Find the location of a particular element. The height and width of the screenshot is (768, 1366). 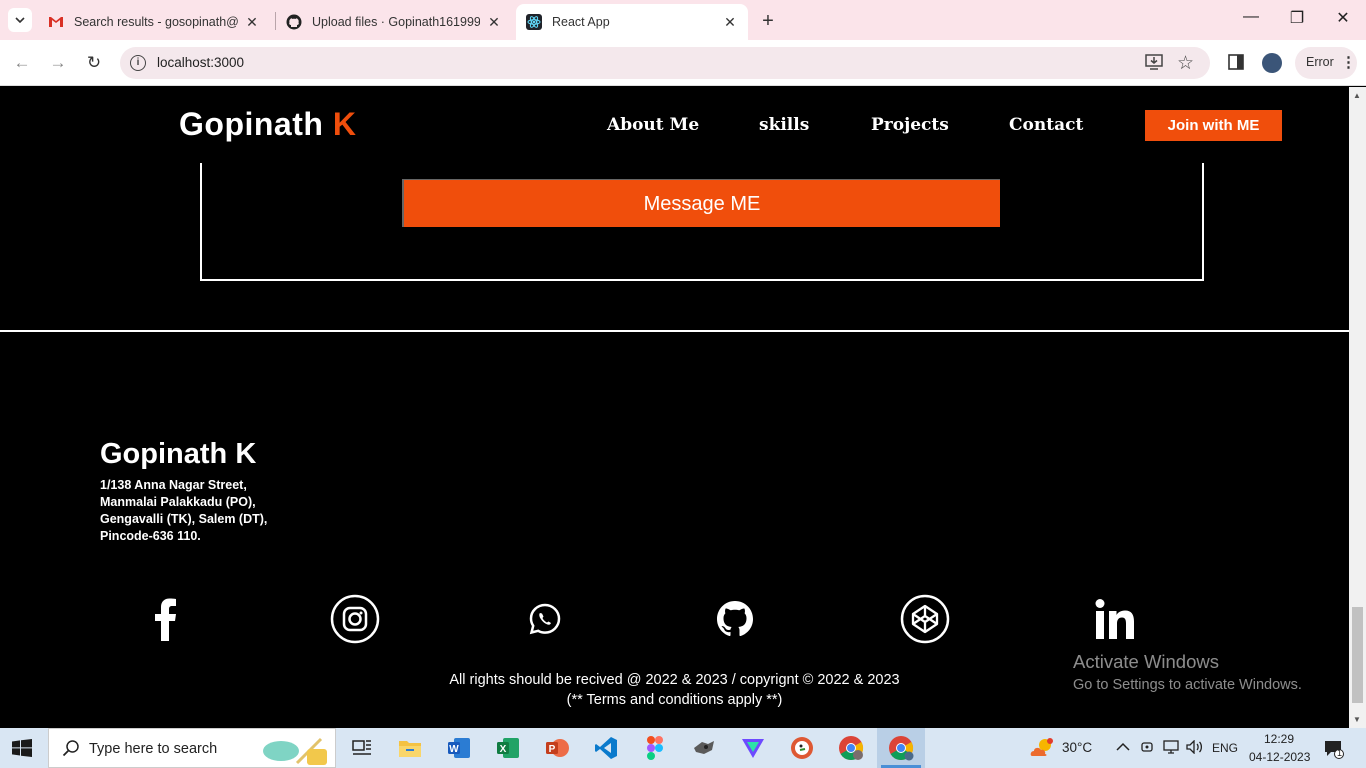

clock-time: 12:29 is located at coordinates (1279, 739).